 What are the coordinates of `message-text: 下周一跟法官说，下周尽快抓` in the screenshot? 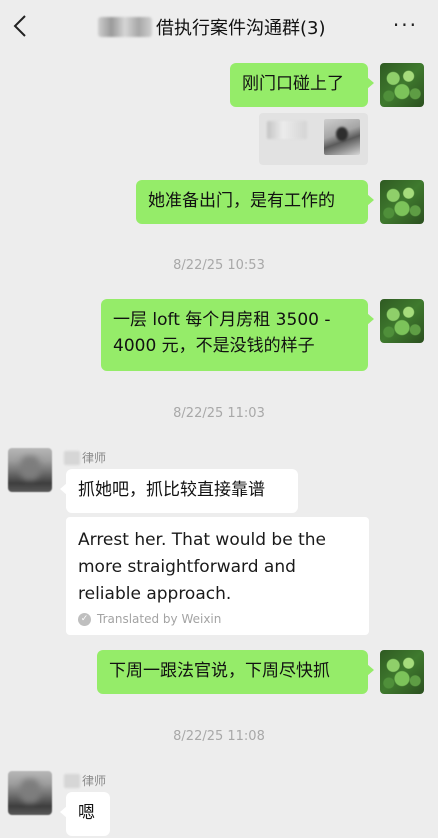 It's located at (219, 671).